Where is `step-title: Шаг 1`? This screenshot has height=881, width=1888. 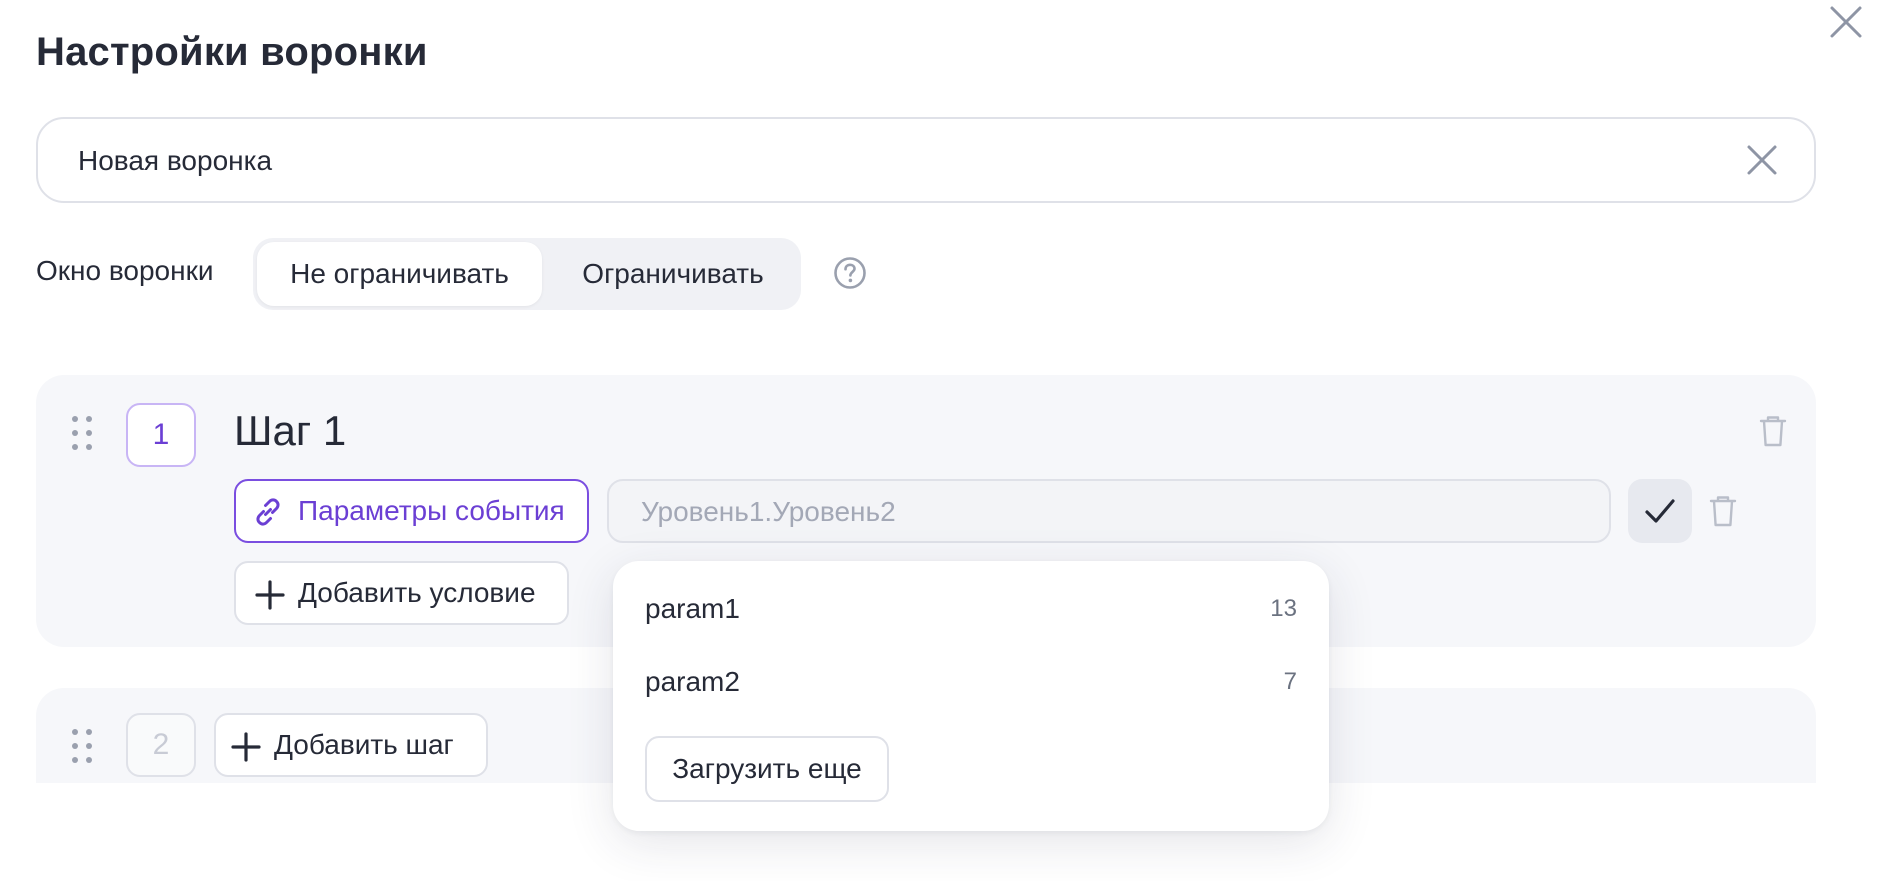
step-title: Шаг 1 is located at coordinates (290, 431).